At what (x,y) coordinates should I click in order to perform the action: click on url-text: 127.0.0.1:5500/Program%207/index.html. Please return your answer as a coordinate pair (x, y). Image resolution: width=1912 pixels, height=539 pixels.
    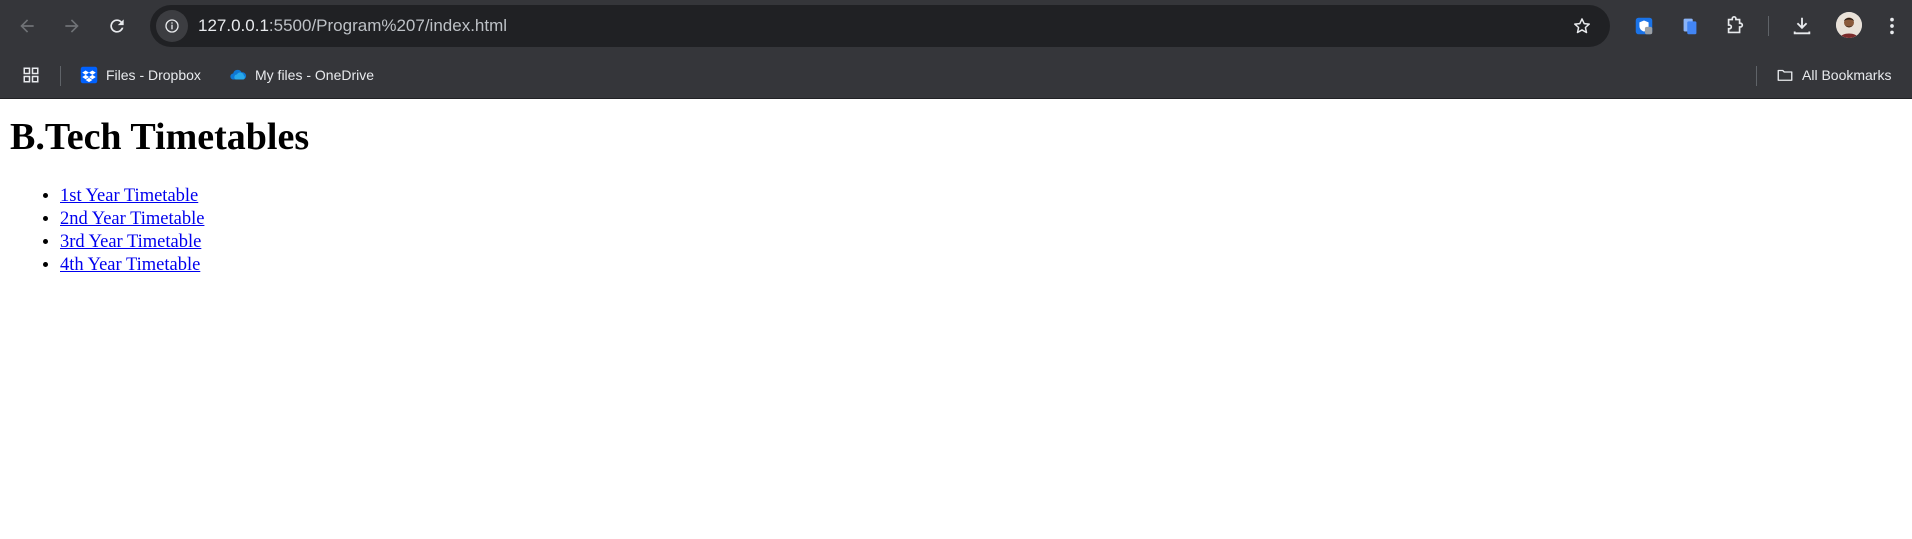
    Looking at the image, I should click on (881, 26).